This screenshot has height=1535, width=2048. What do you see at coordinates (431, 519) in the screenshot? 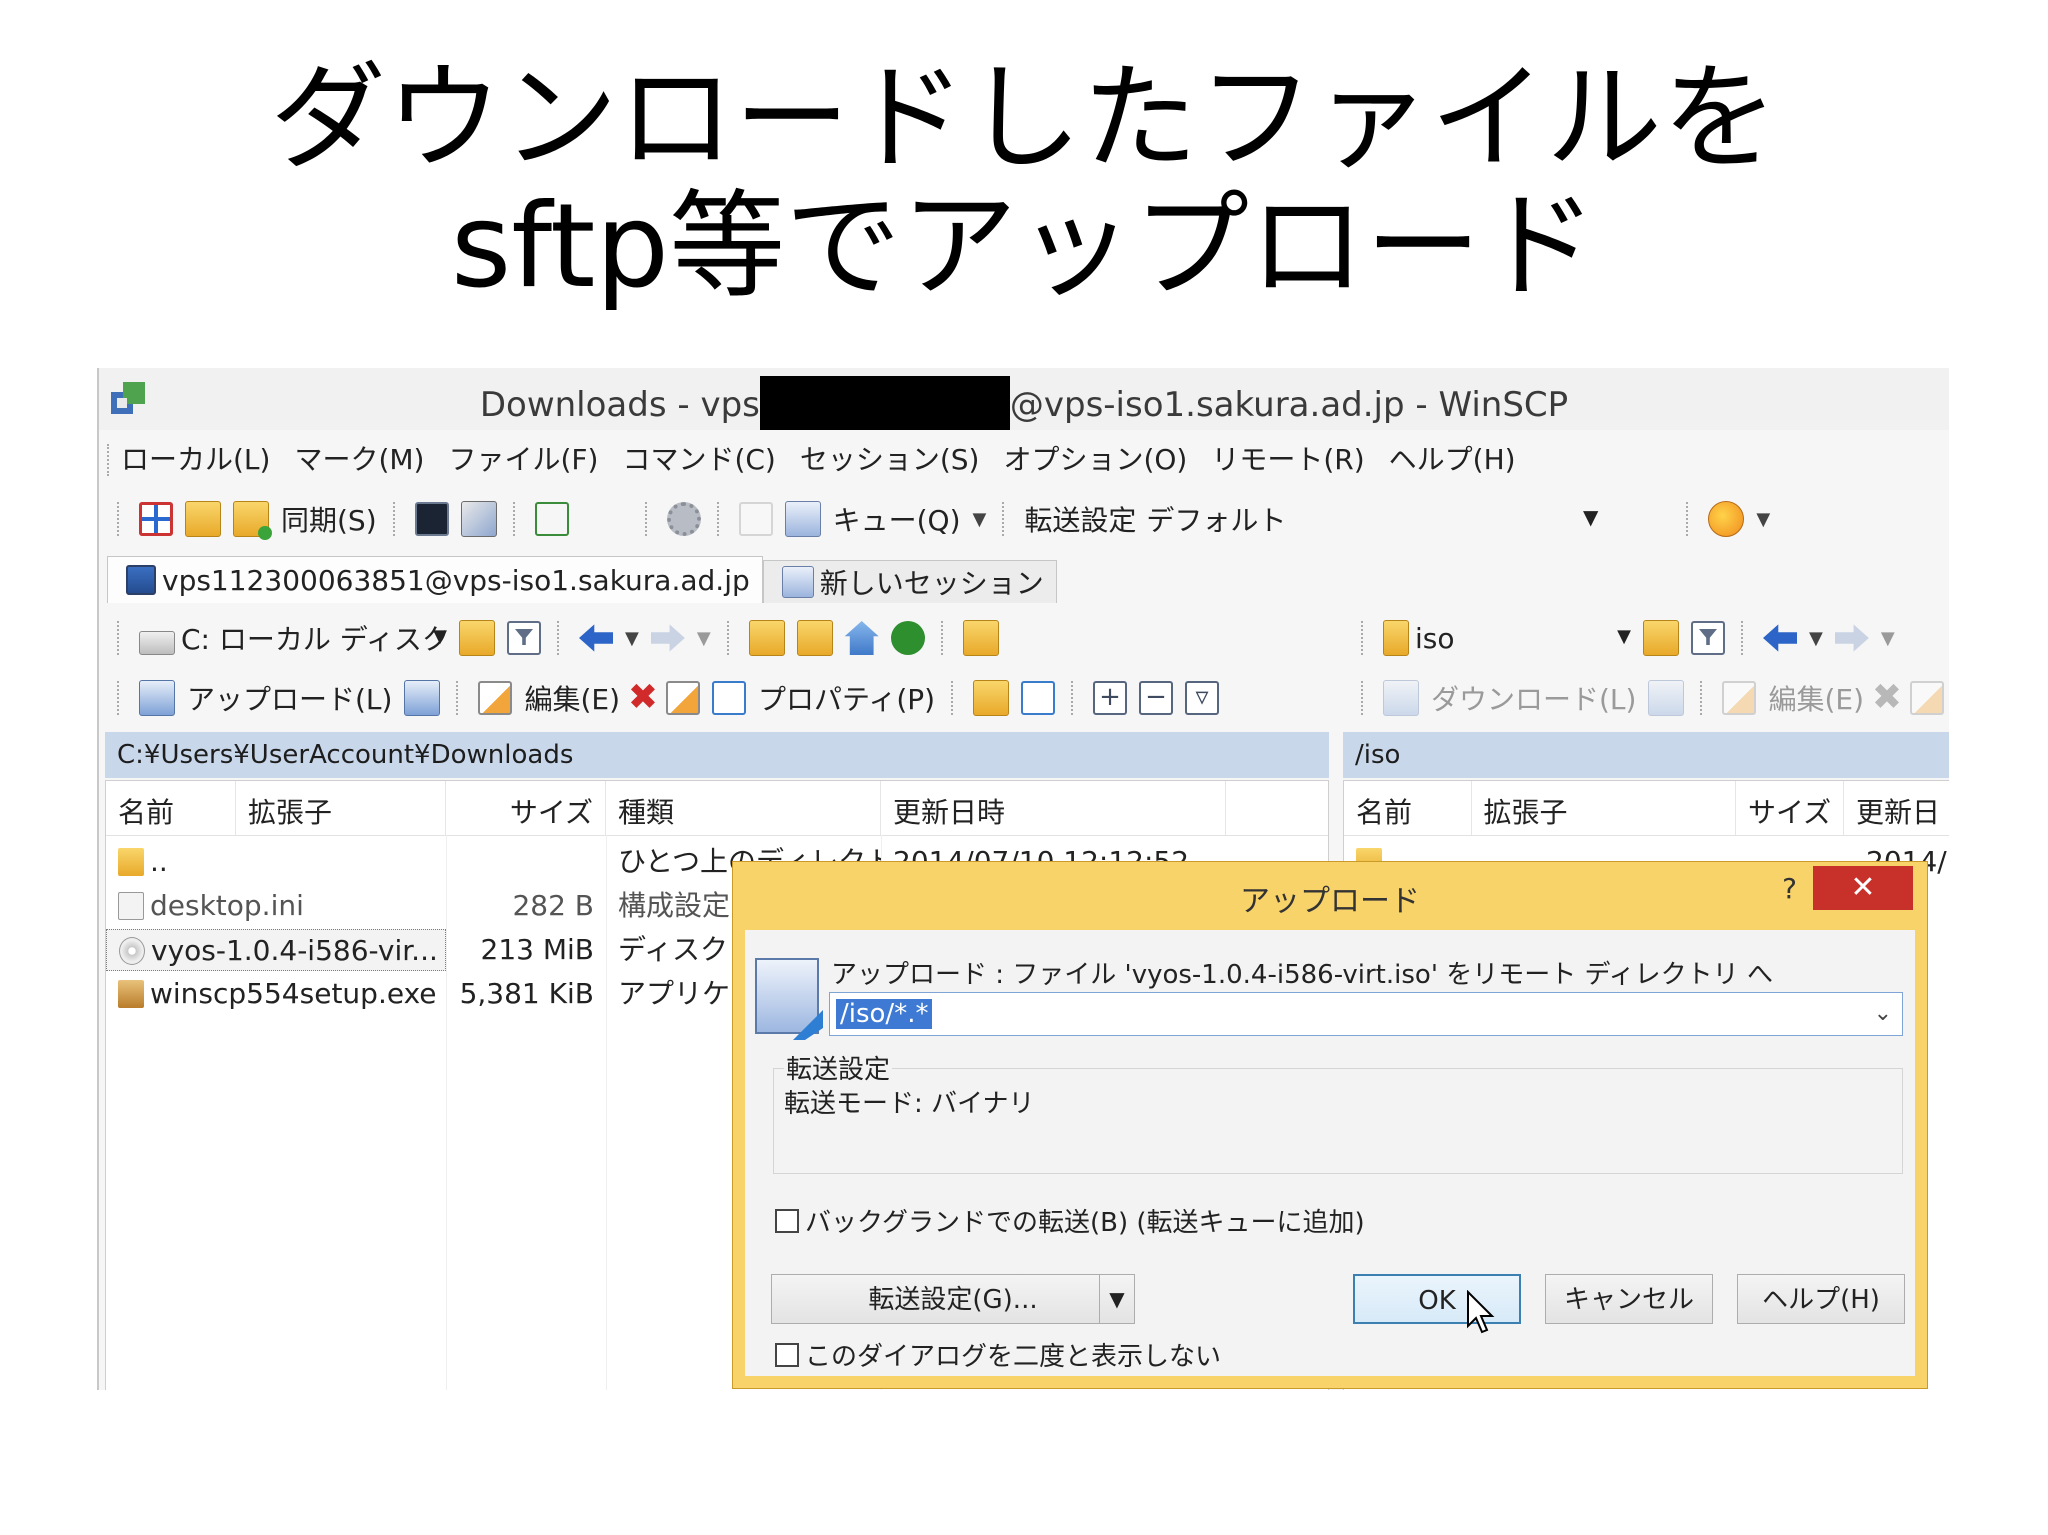
I see `console-icon` at bounding box center [431, 519].